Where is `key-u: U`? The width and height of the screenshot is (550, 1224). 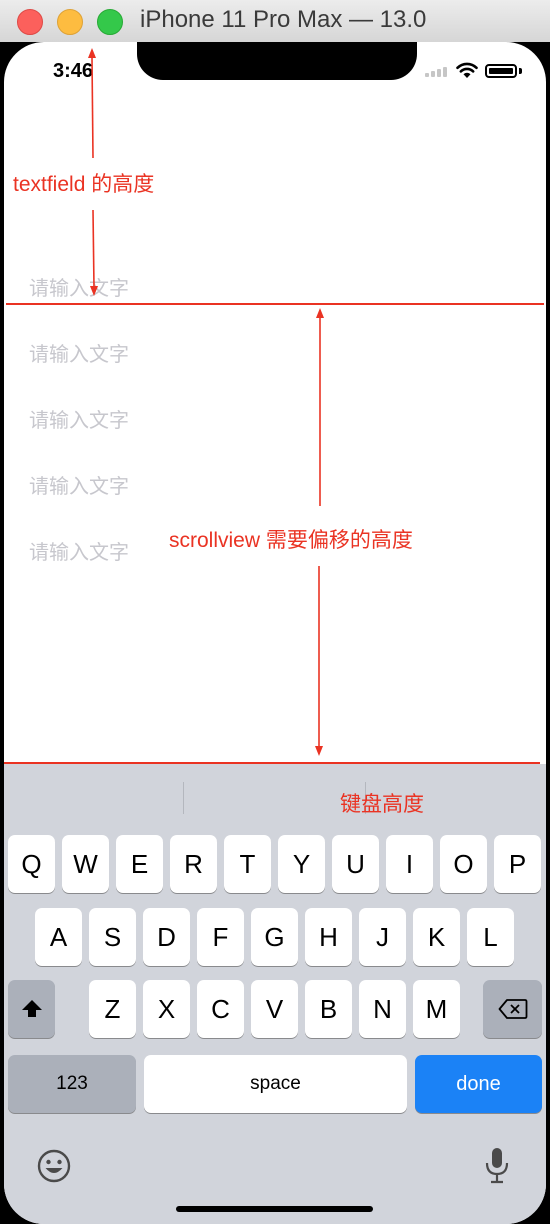
key-u: U is located at coordinates (355, 864).